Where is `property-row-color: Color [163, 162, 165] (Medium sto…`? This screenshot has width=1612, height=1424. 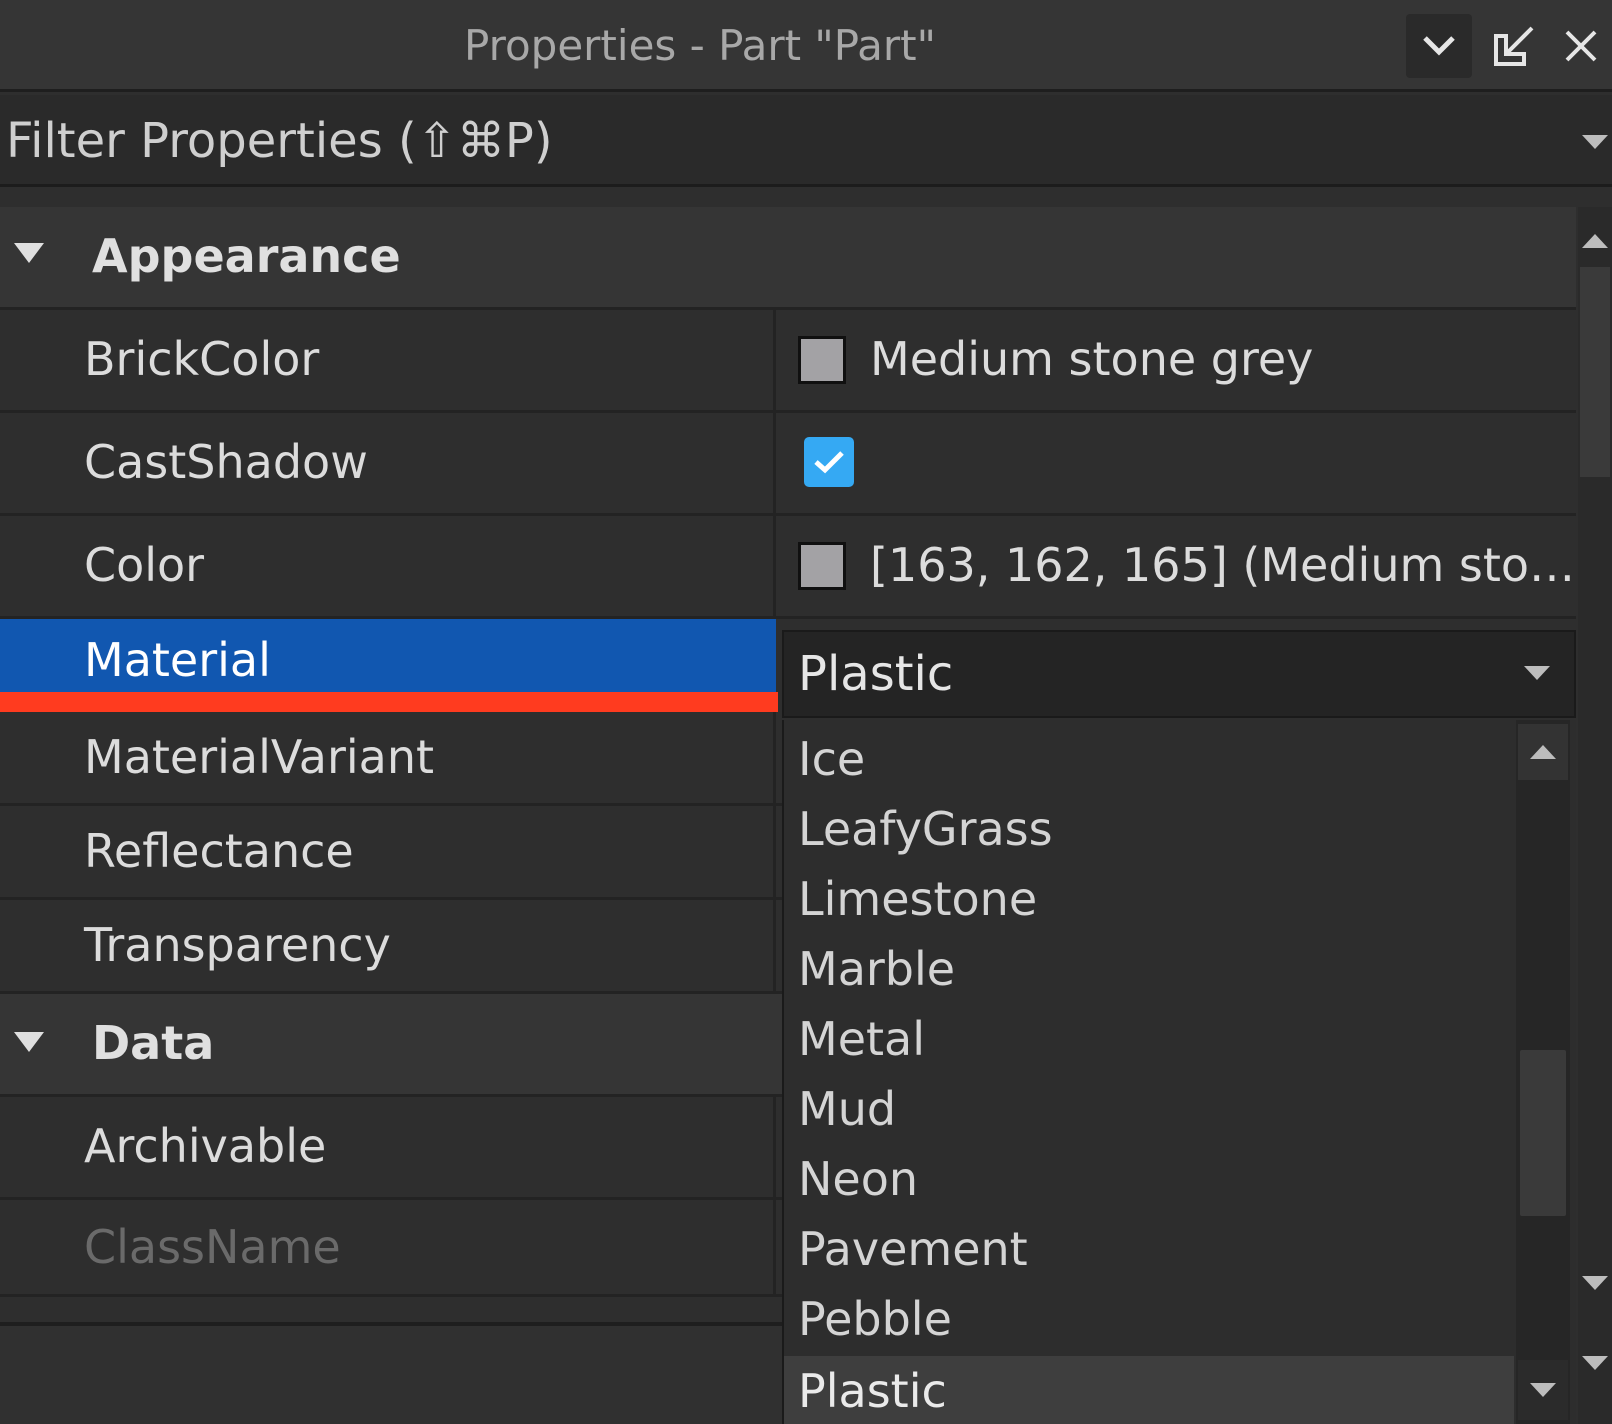 property-row-color: Color [163, 162, 165] (Medium sto… is located at coordinates (788, 567).